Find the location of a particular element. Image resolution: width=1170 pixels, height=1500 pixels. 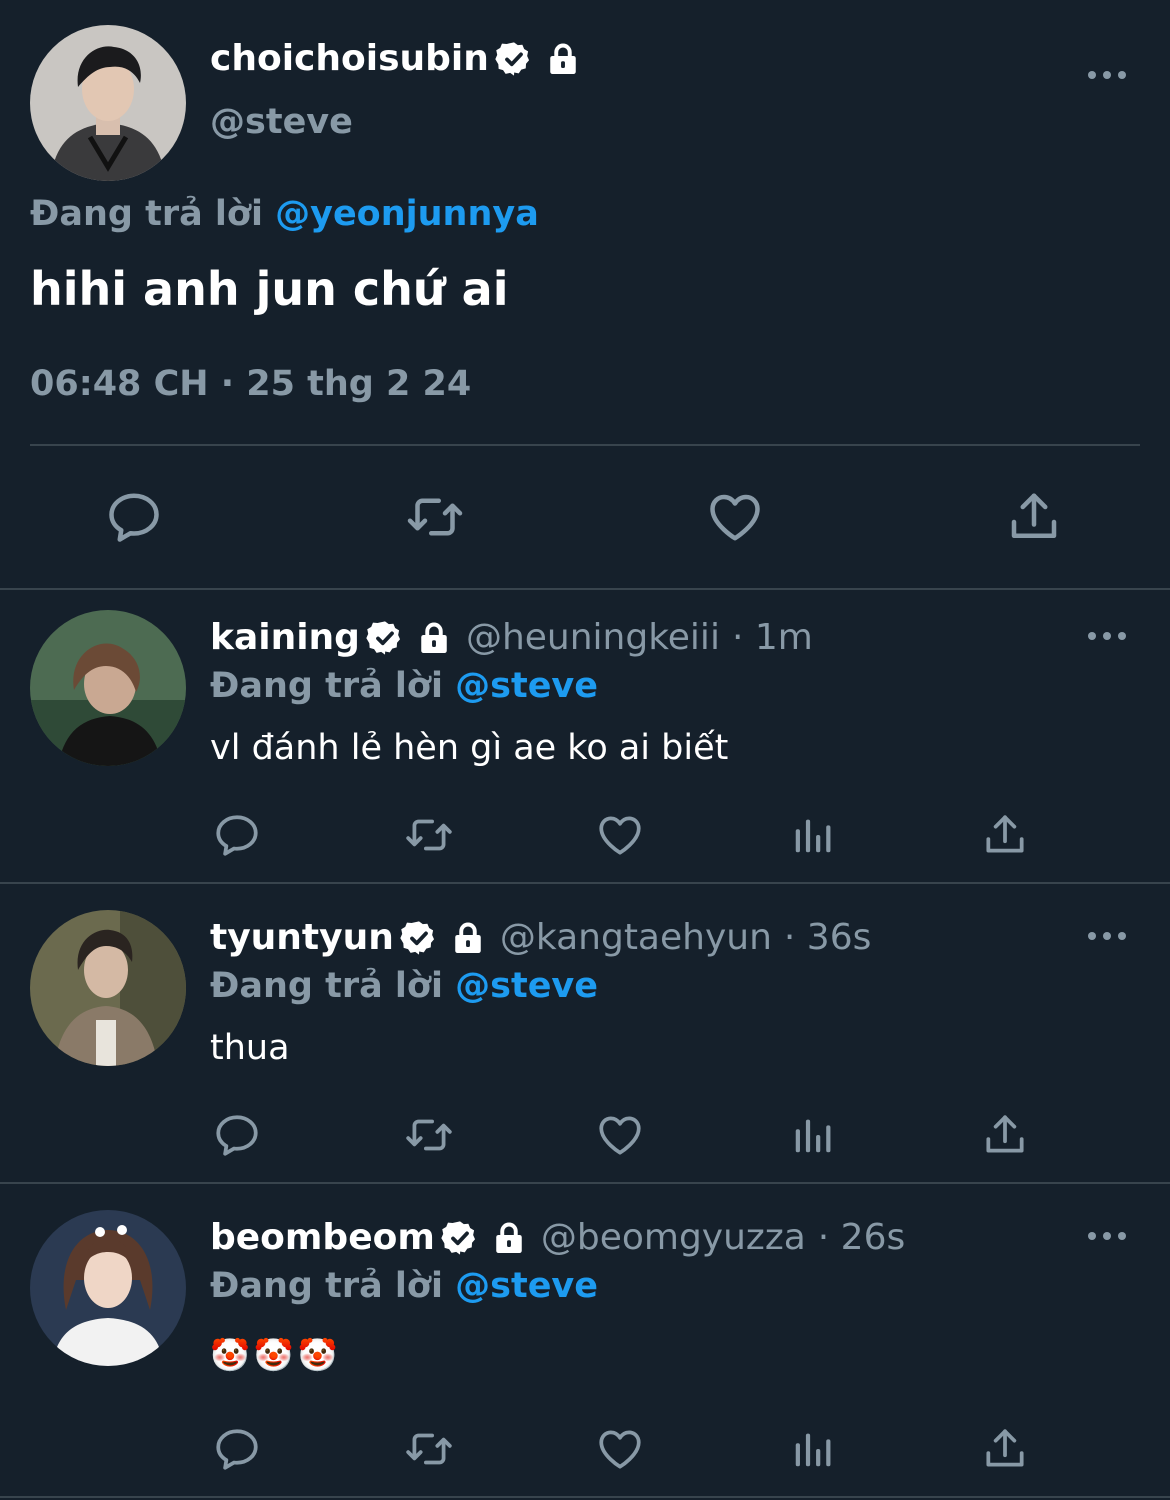

avatar-main is located at coordinates (108, 103).